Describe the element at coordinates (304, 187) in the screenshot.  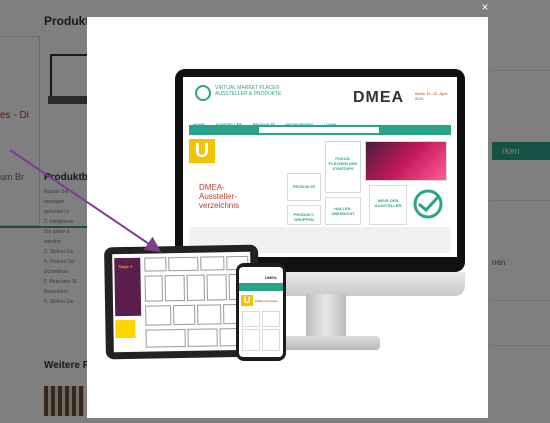
I see `tile-produkte: PRODUKTE` at that location.